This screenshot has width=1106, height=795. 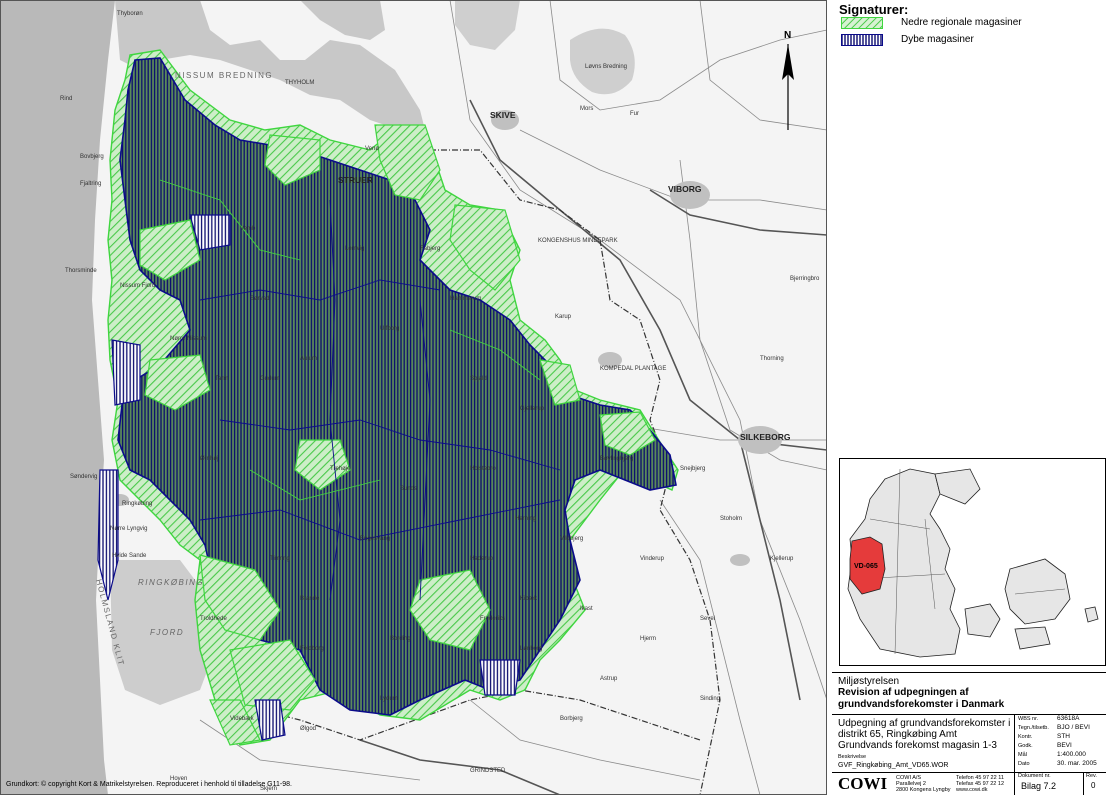 I want to click on revision-number: 0, so click(x=1093, y=785).